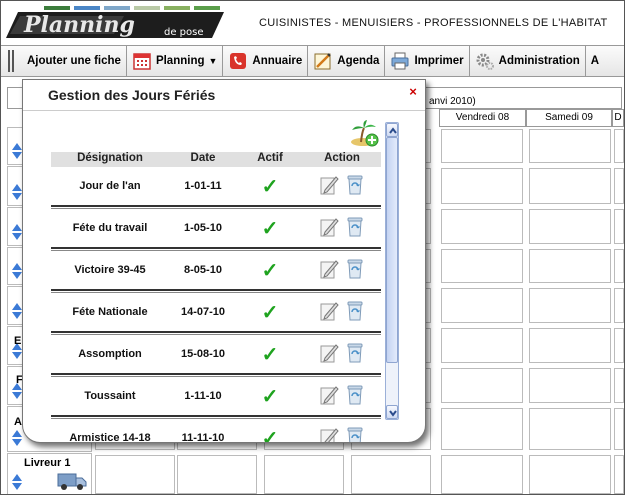 This screenshot has height=495, width=625. I want to click on dialog-title-divider, so click(224, 110).